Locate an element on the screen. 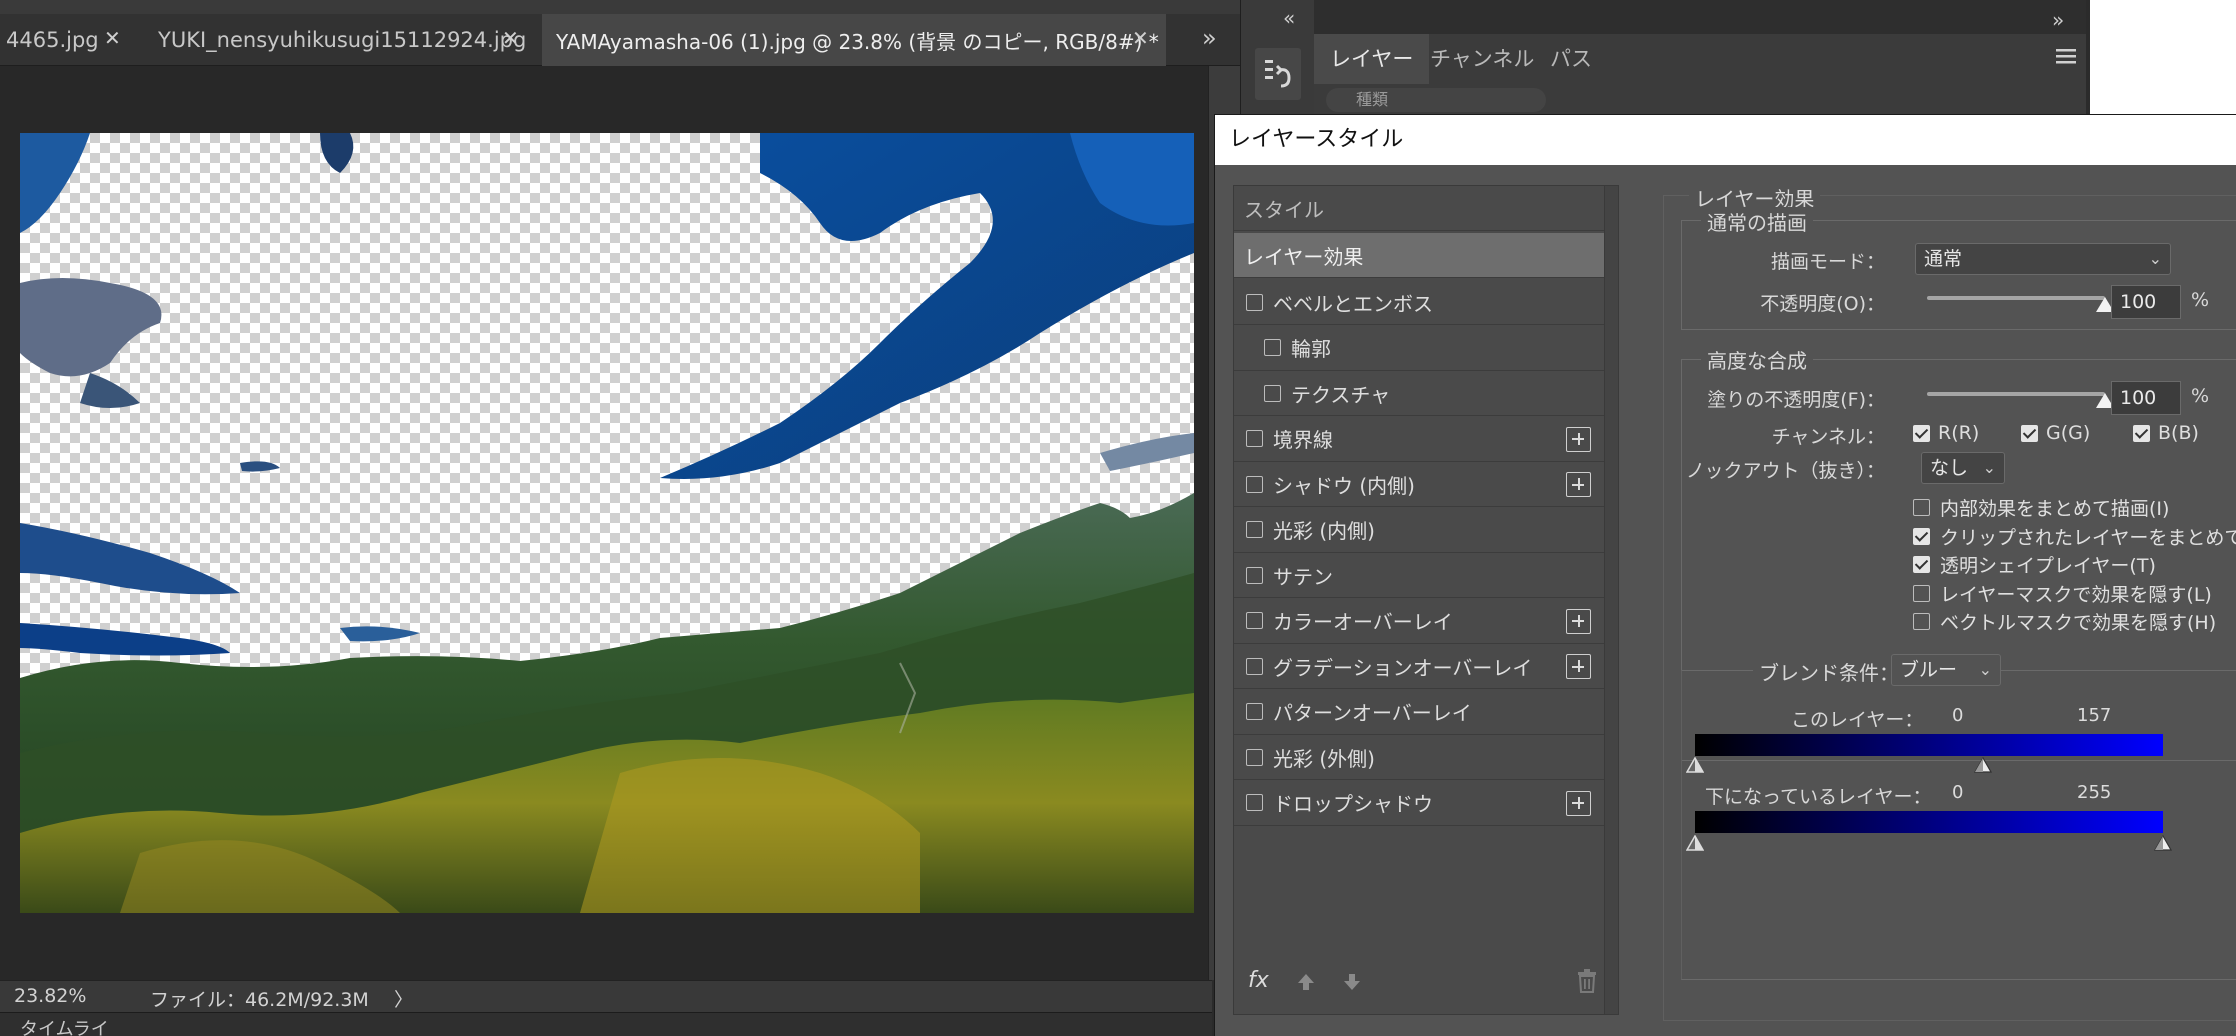  underlying-layer-gradient is located at coordinates (1929, 822).